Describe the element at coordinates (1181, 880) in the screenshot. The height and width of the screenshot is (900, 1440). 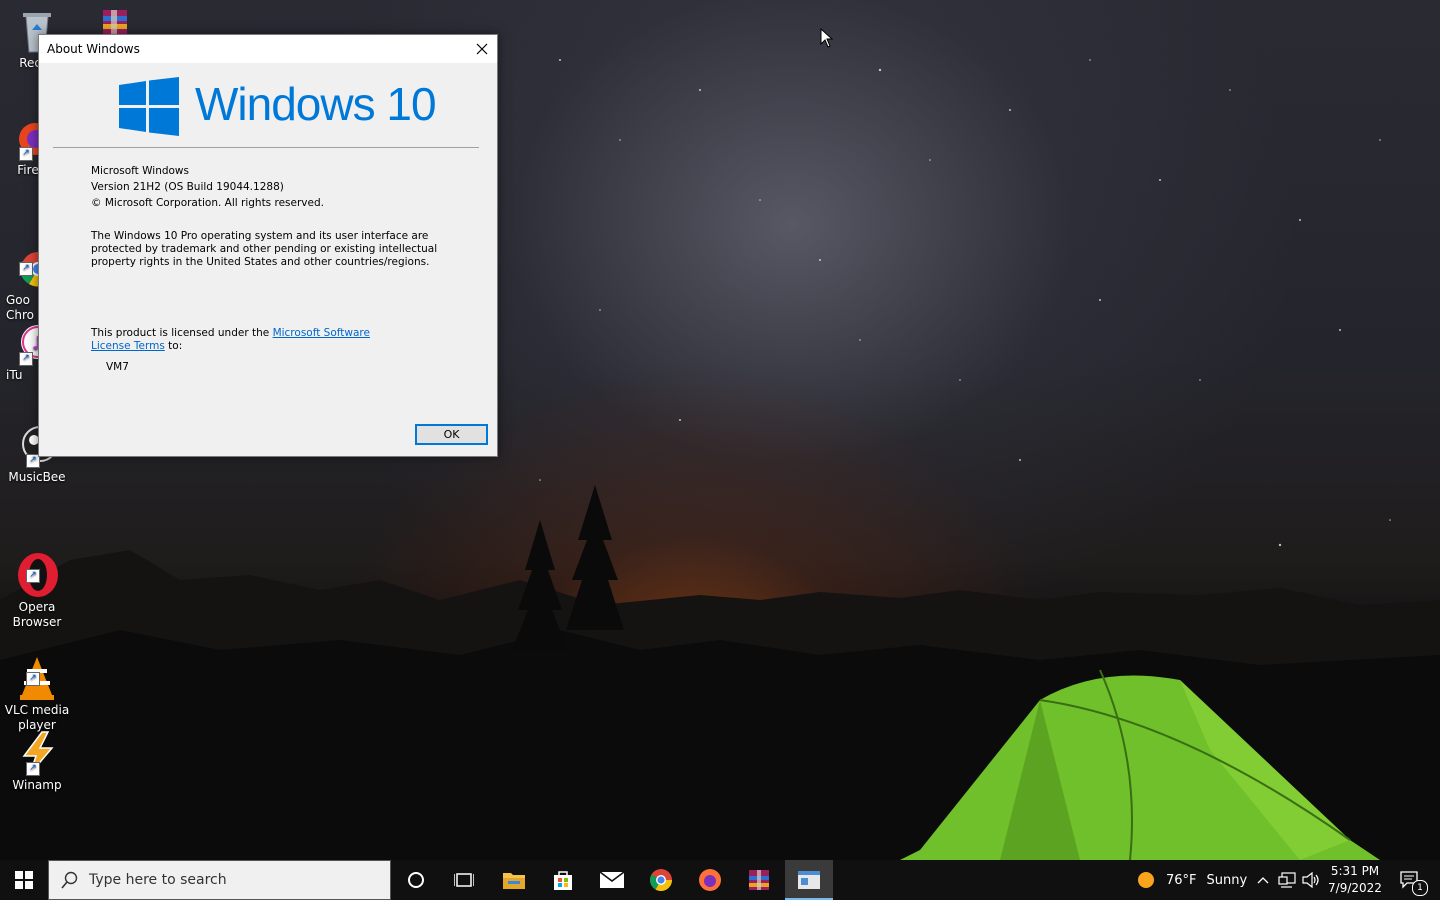
I see `weather-temp: 76°F` at that location.